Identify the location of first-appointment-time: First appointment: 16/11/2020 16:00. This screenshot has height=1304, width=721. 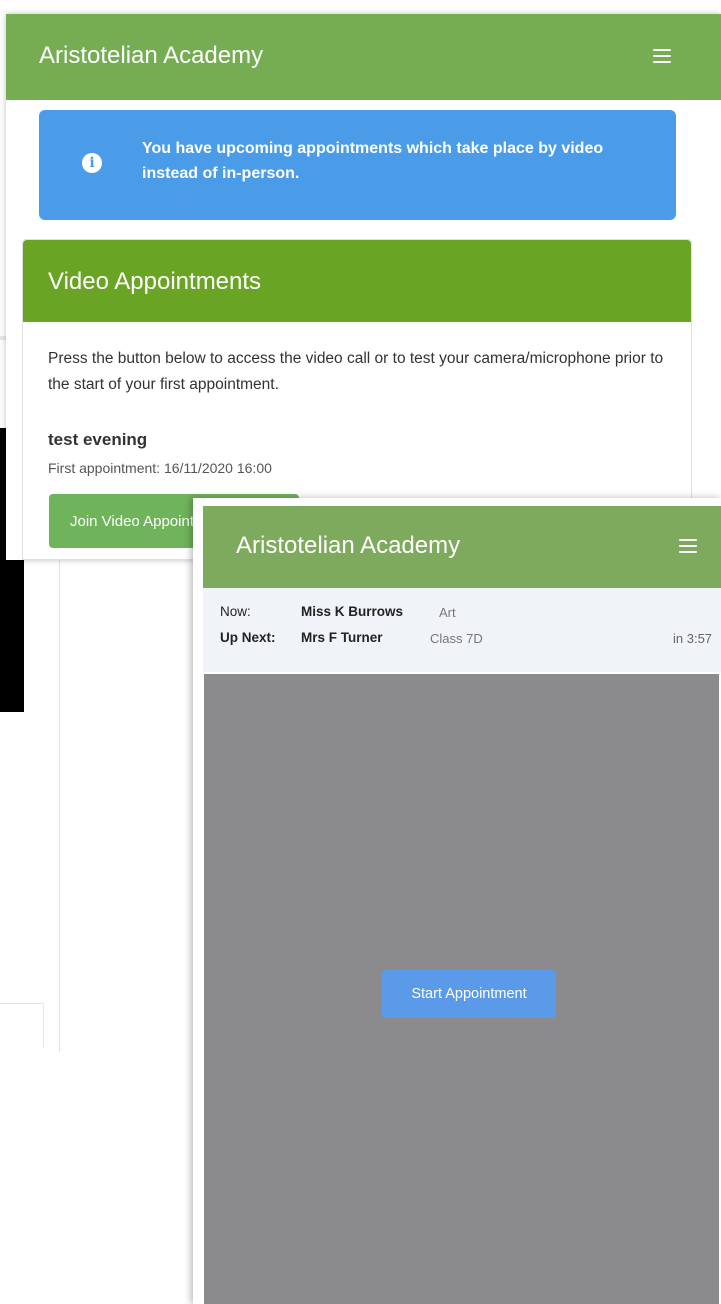
(160, 468).